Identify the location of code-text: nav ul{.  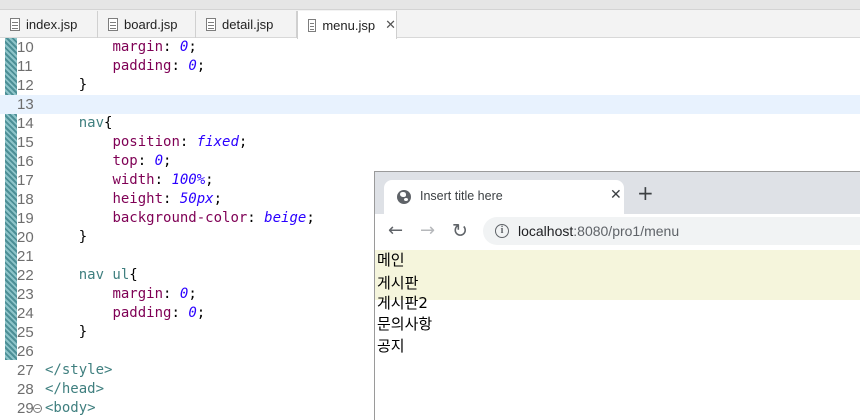
(108, 275).